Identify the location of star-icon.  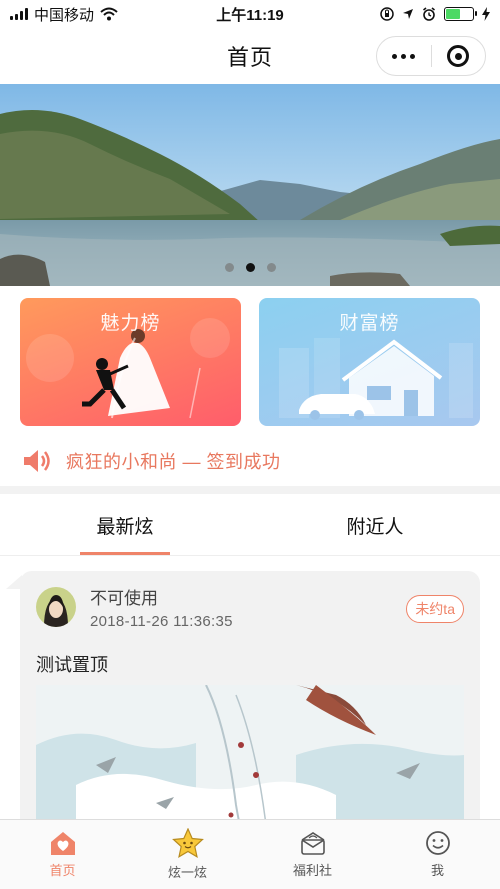
(187, 843).